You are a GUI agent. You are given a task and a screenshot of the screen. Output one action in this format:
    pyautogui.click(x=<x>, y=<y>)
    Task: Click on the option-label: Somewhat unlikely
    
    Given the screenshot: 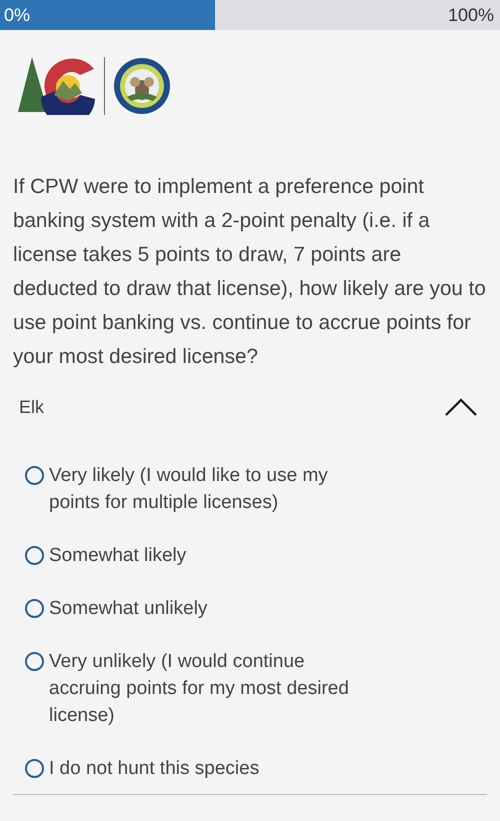 What is the action you would take?
    pyautogui.click(x=214, y=608)
    